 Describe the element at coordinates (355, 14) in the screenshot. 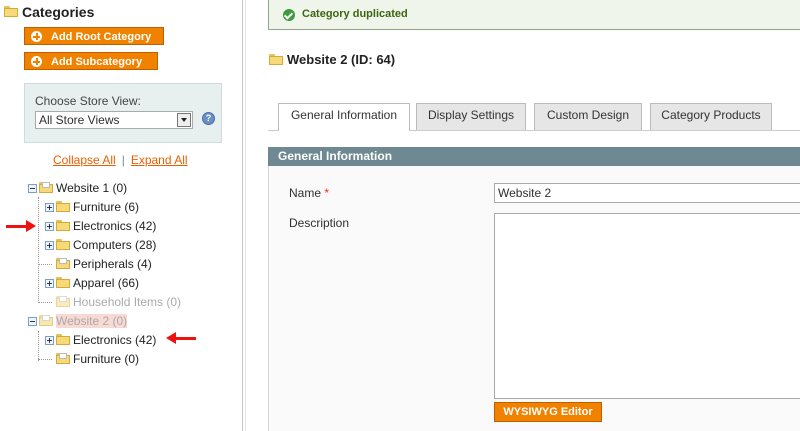

I see `success-message-text: Category duplicated` at that location.